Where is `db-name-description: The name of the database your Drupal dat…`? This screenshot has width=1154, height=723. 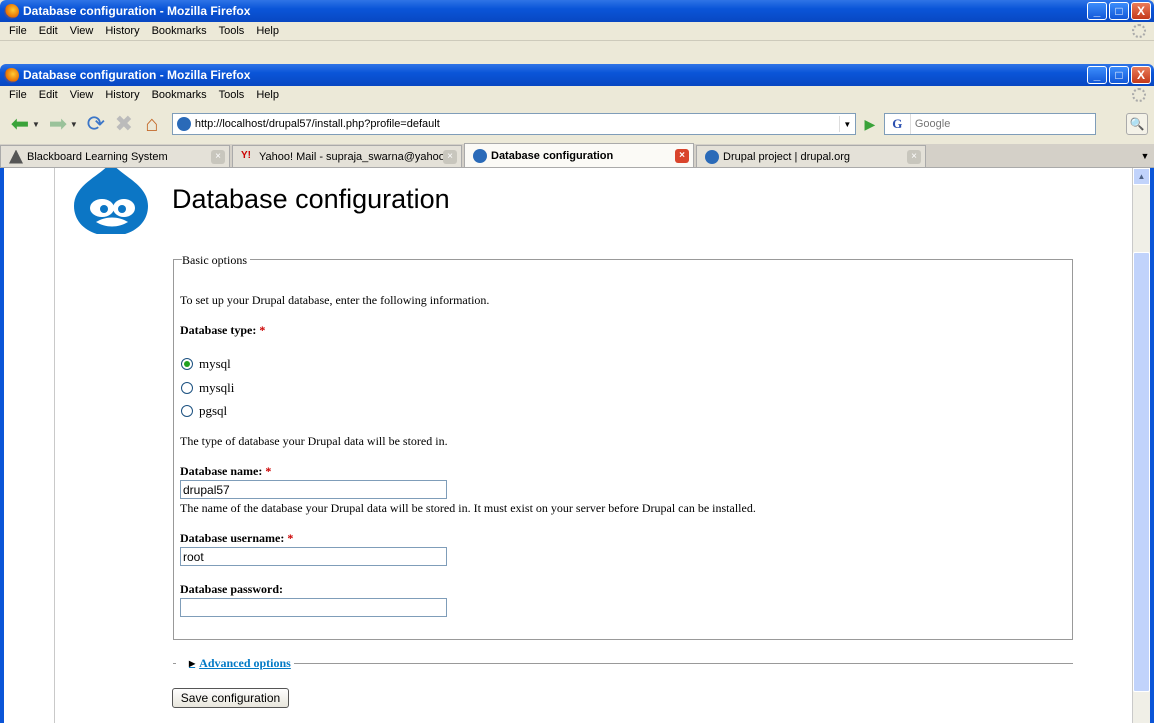
db-name-description: The name of the database your Drupal dat… is located at coordinates (468, 508).